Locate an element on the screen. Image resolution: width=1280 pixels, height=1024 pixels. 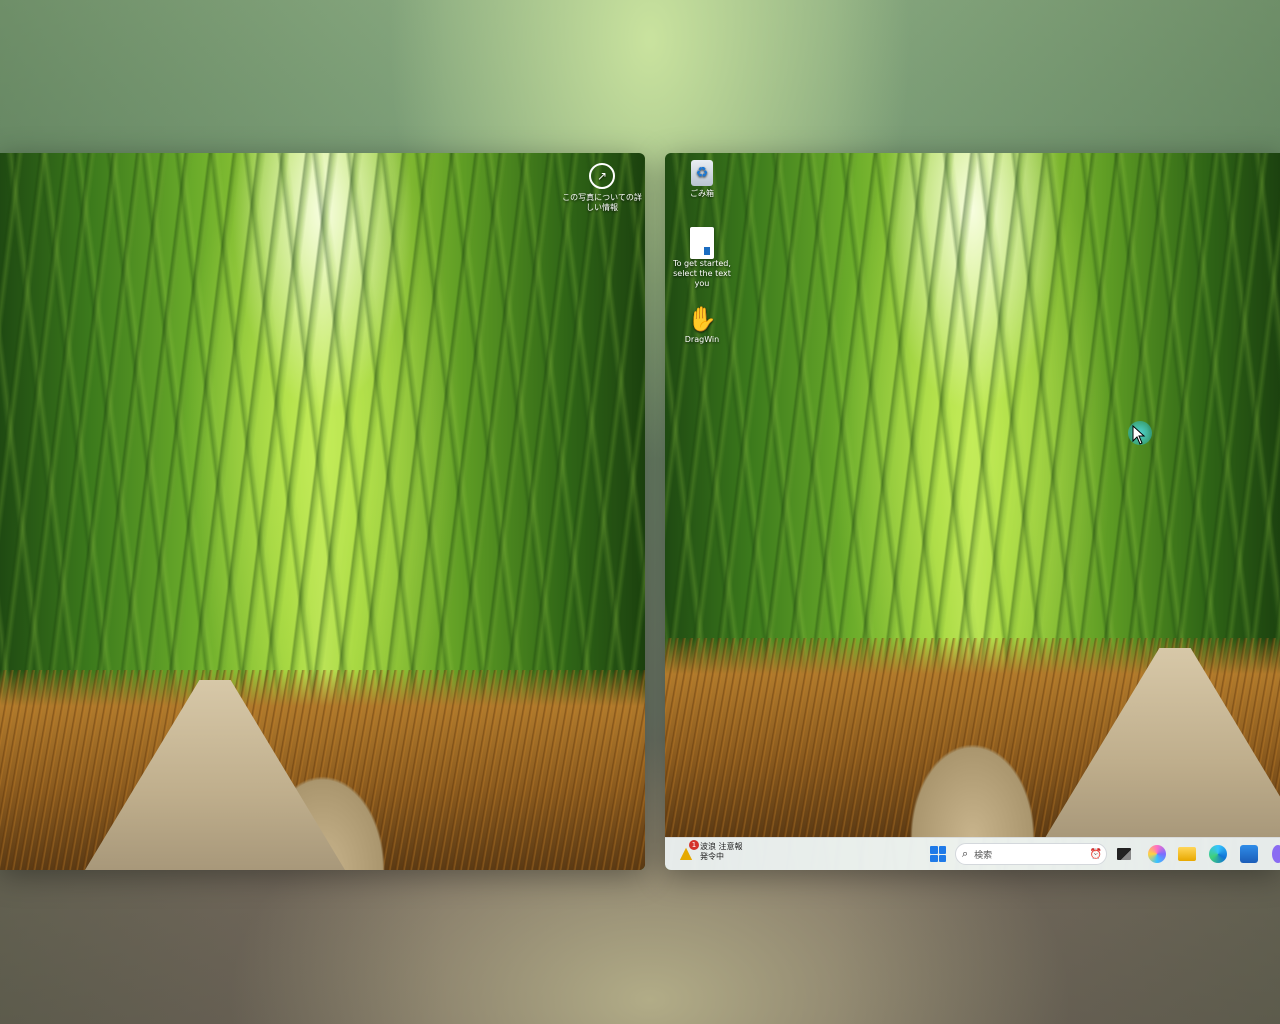
edge-browser-icon is located at coordinates (1218, 854).